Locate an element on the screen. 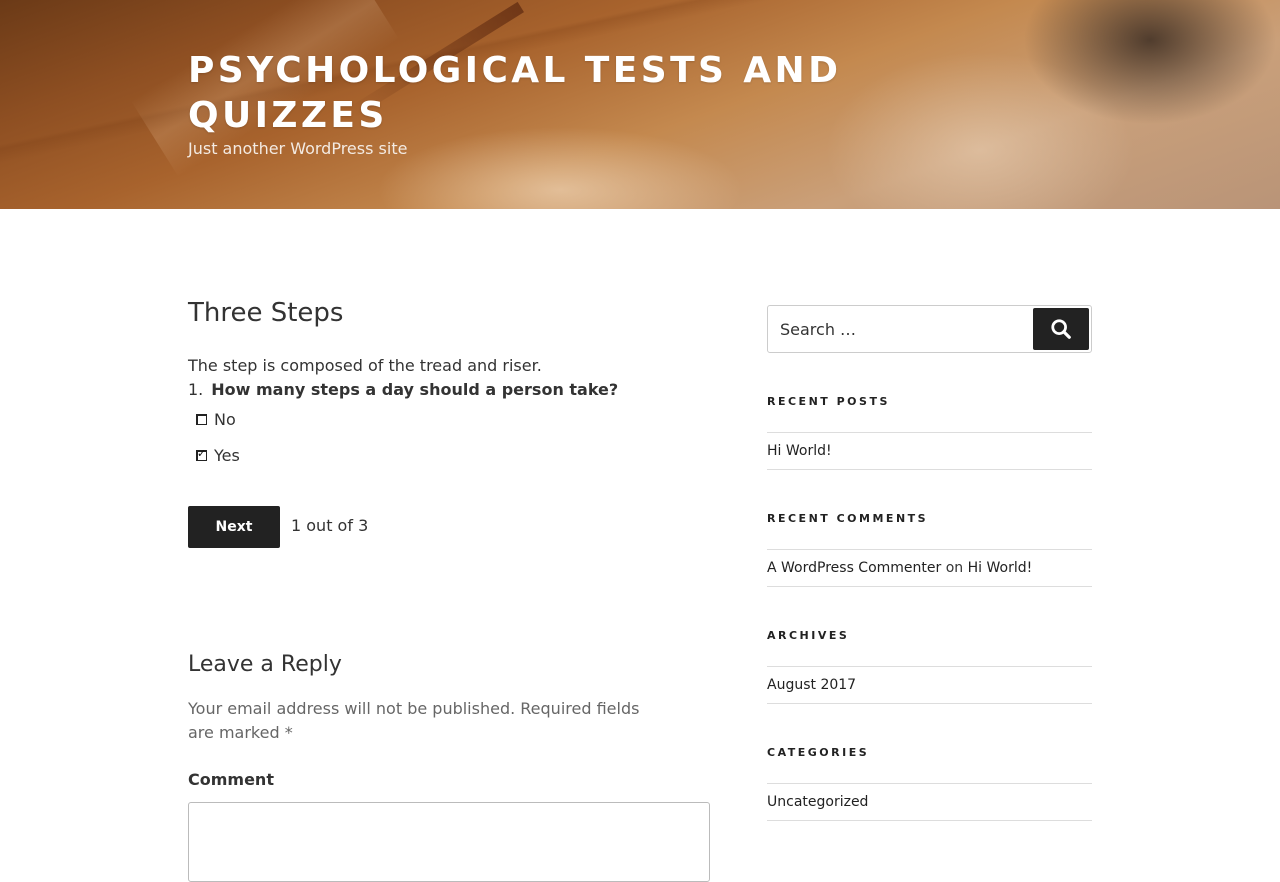  comment-post-link: Hi World! is located at coordinates (1000, 568).